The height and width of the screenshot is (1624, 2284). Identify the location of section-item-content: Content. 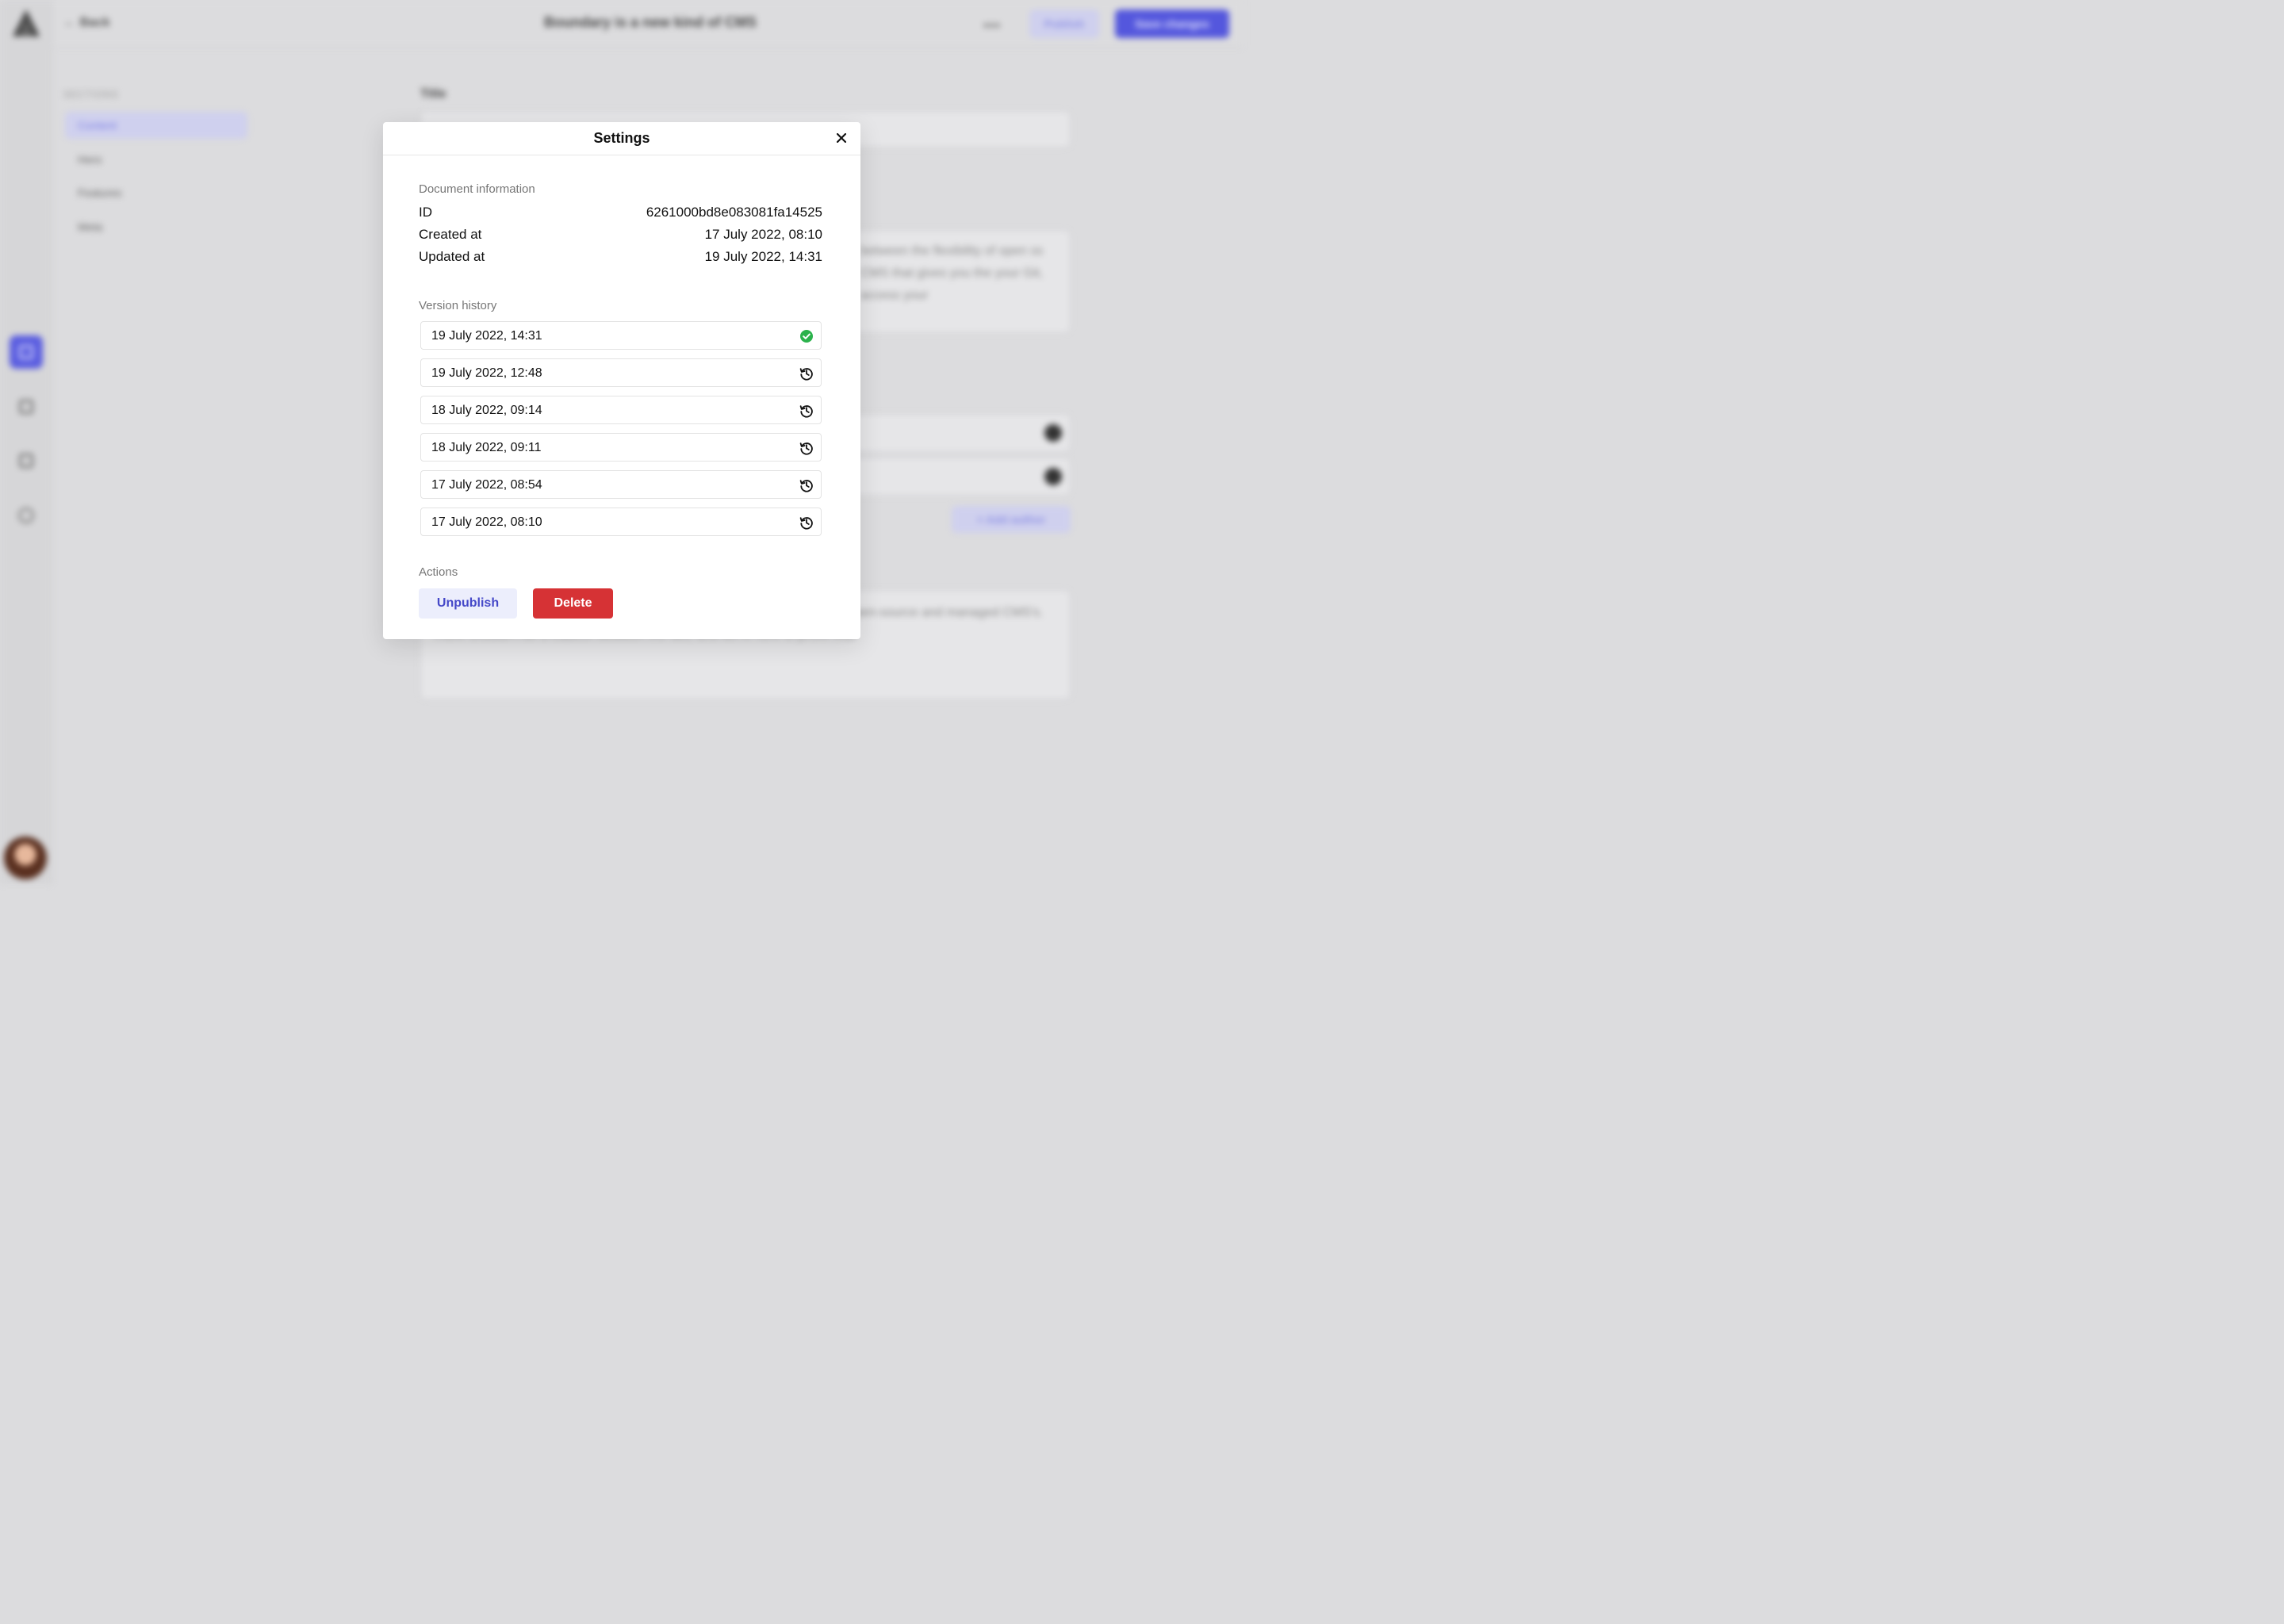
(156, 125).